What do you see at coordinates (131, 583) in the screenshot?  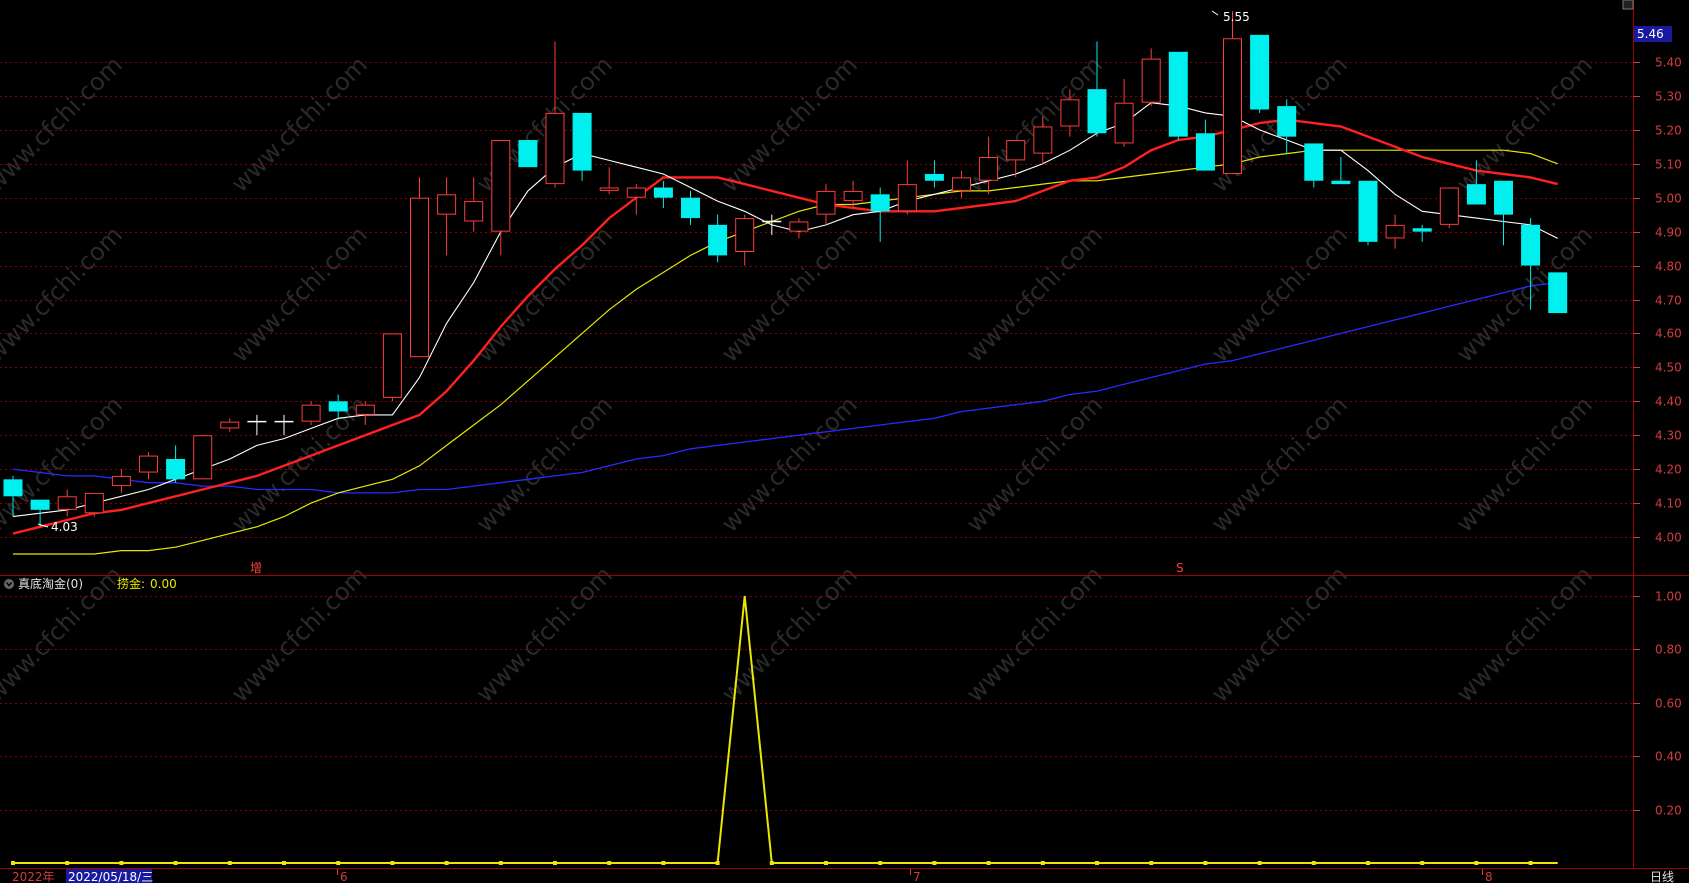 I see `indicator-line-label: 捞金:` at bounding box center [131, 583].